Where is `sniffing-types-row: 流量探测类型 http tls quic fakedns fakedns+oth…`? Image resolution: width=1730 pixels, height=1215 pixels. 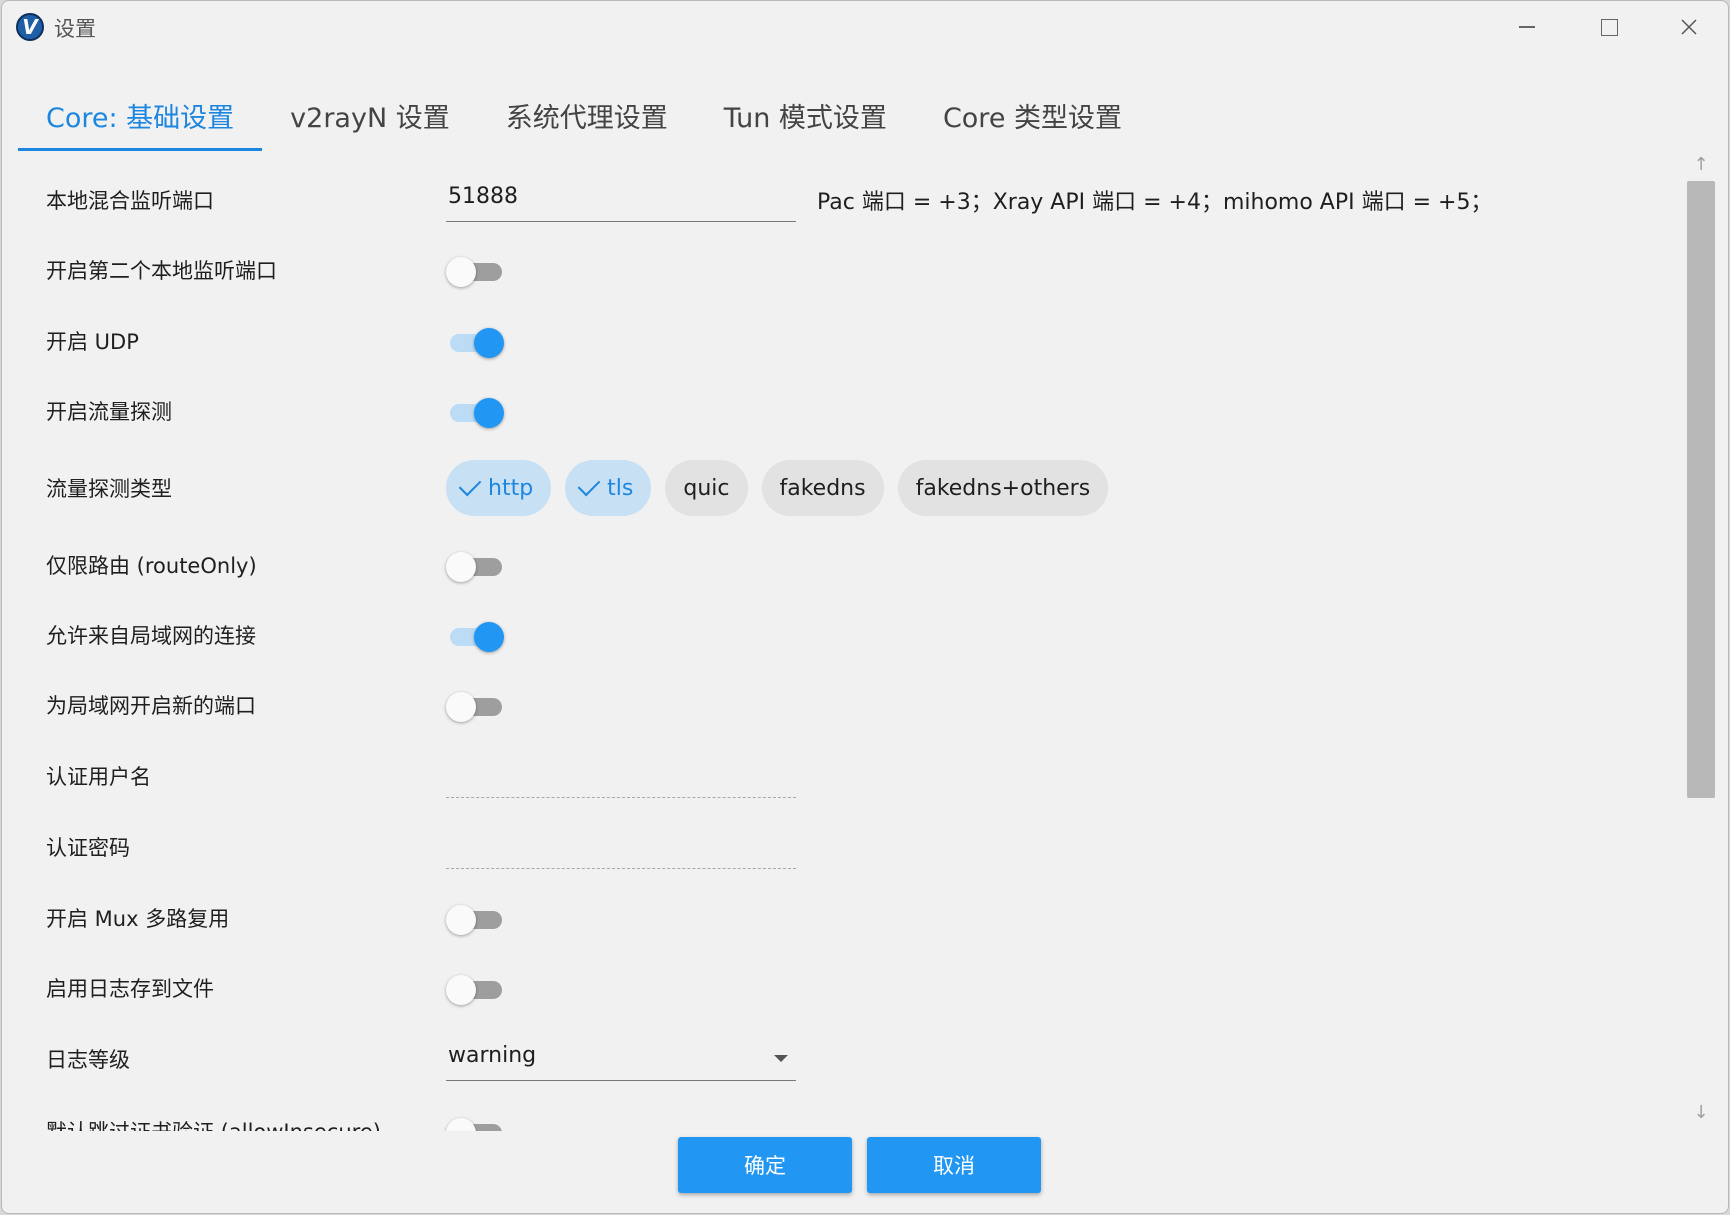
sniffing-types-row: 流量探测类型 http tls quic fakedns fakedns+oth… is located at coordinates (842, 488).